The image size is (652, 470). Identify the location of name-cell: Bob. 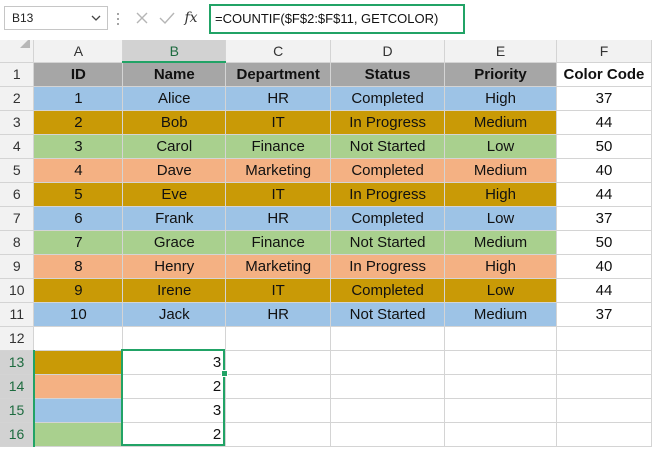
(174, 122).